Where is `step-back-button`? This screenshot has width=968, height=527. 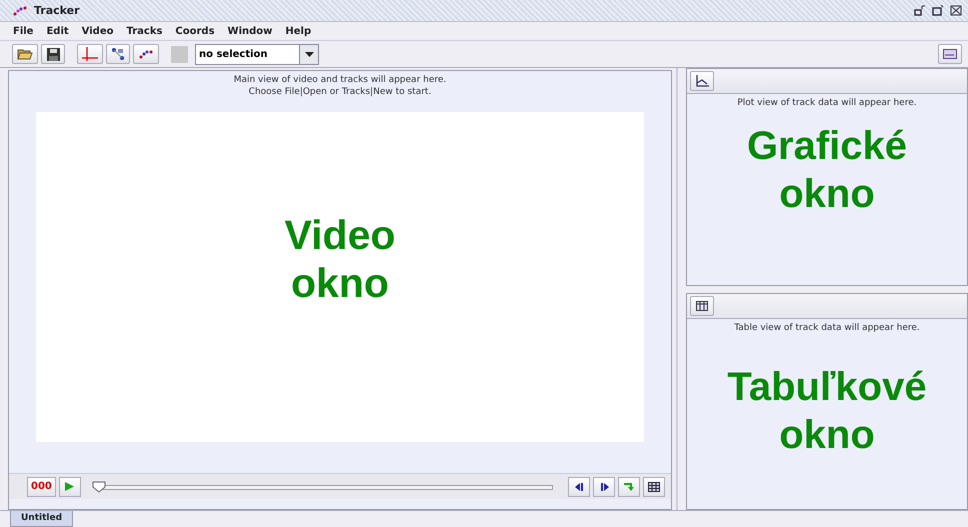
step-back-button is located at coordinates (579, 486).